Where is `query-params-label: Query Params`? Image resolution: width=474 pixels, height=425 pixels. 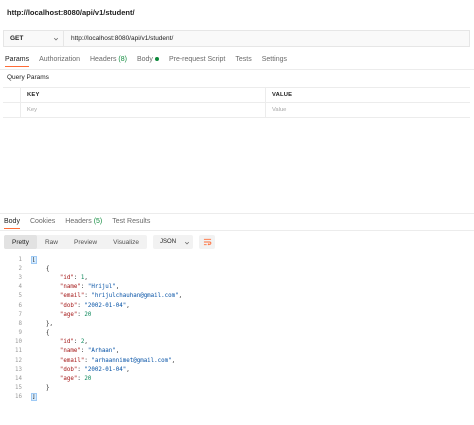 query-params-label: Query Params is located at coordinates (28, 77).